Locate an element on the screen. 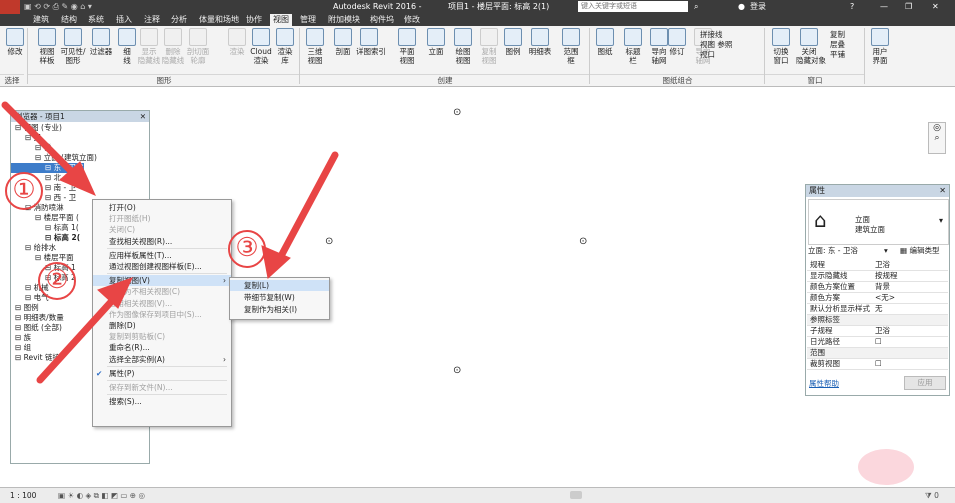 The image size is (955, 503). annotation-number-3: ③ is located at coordinates (247, 249).